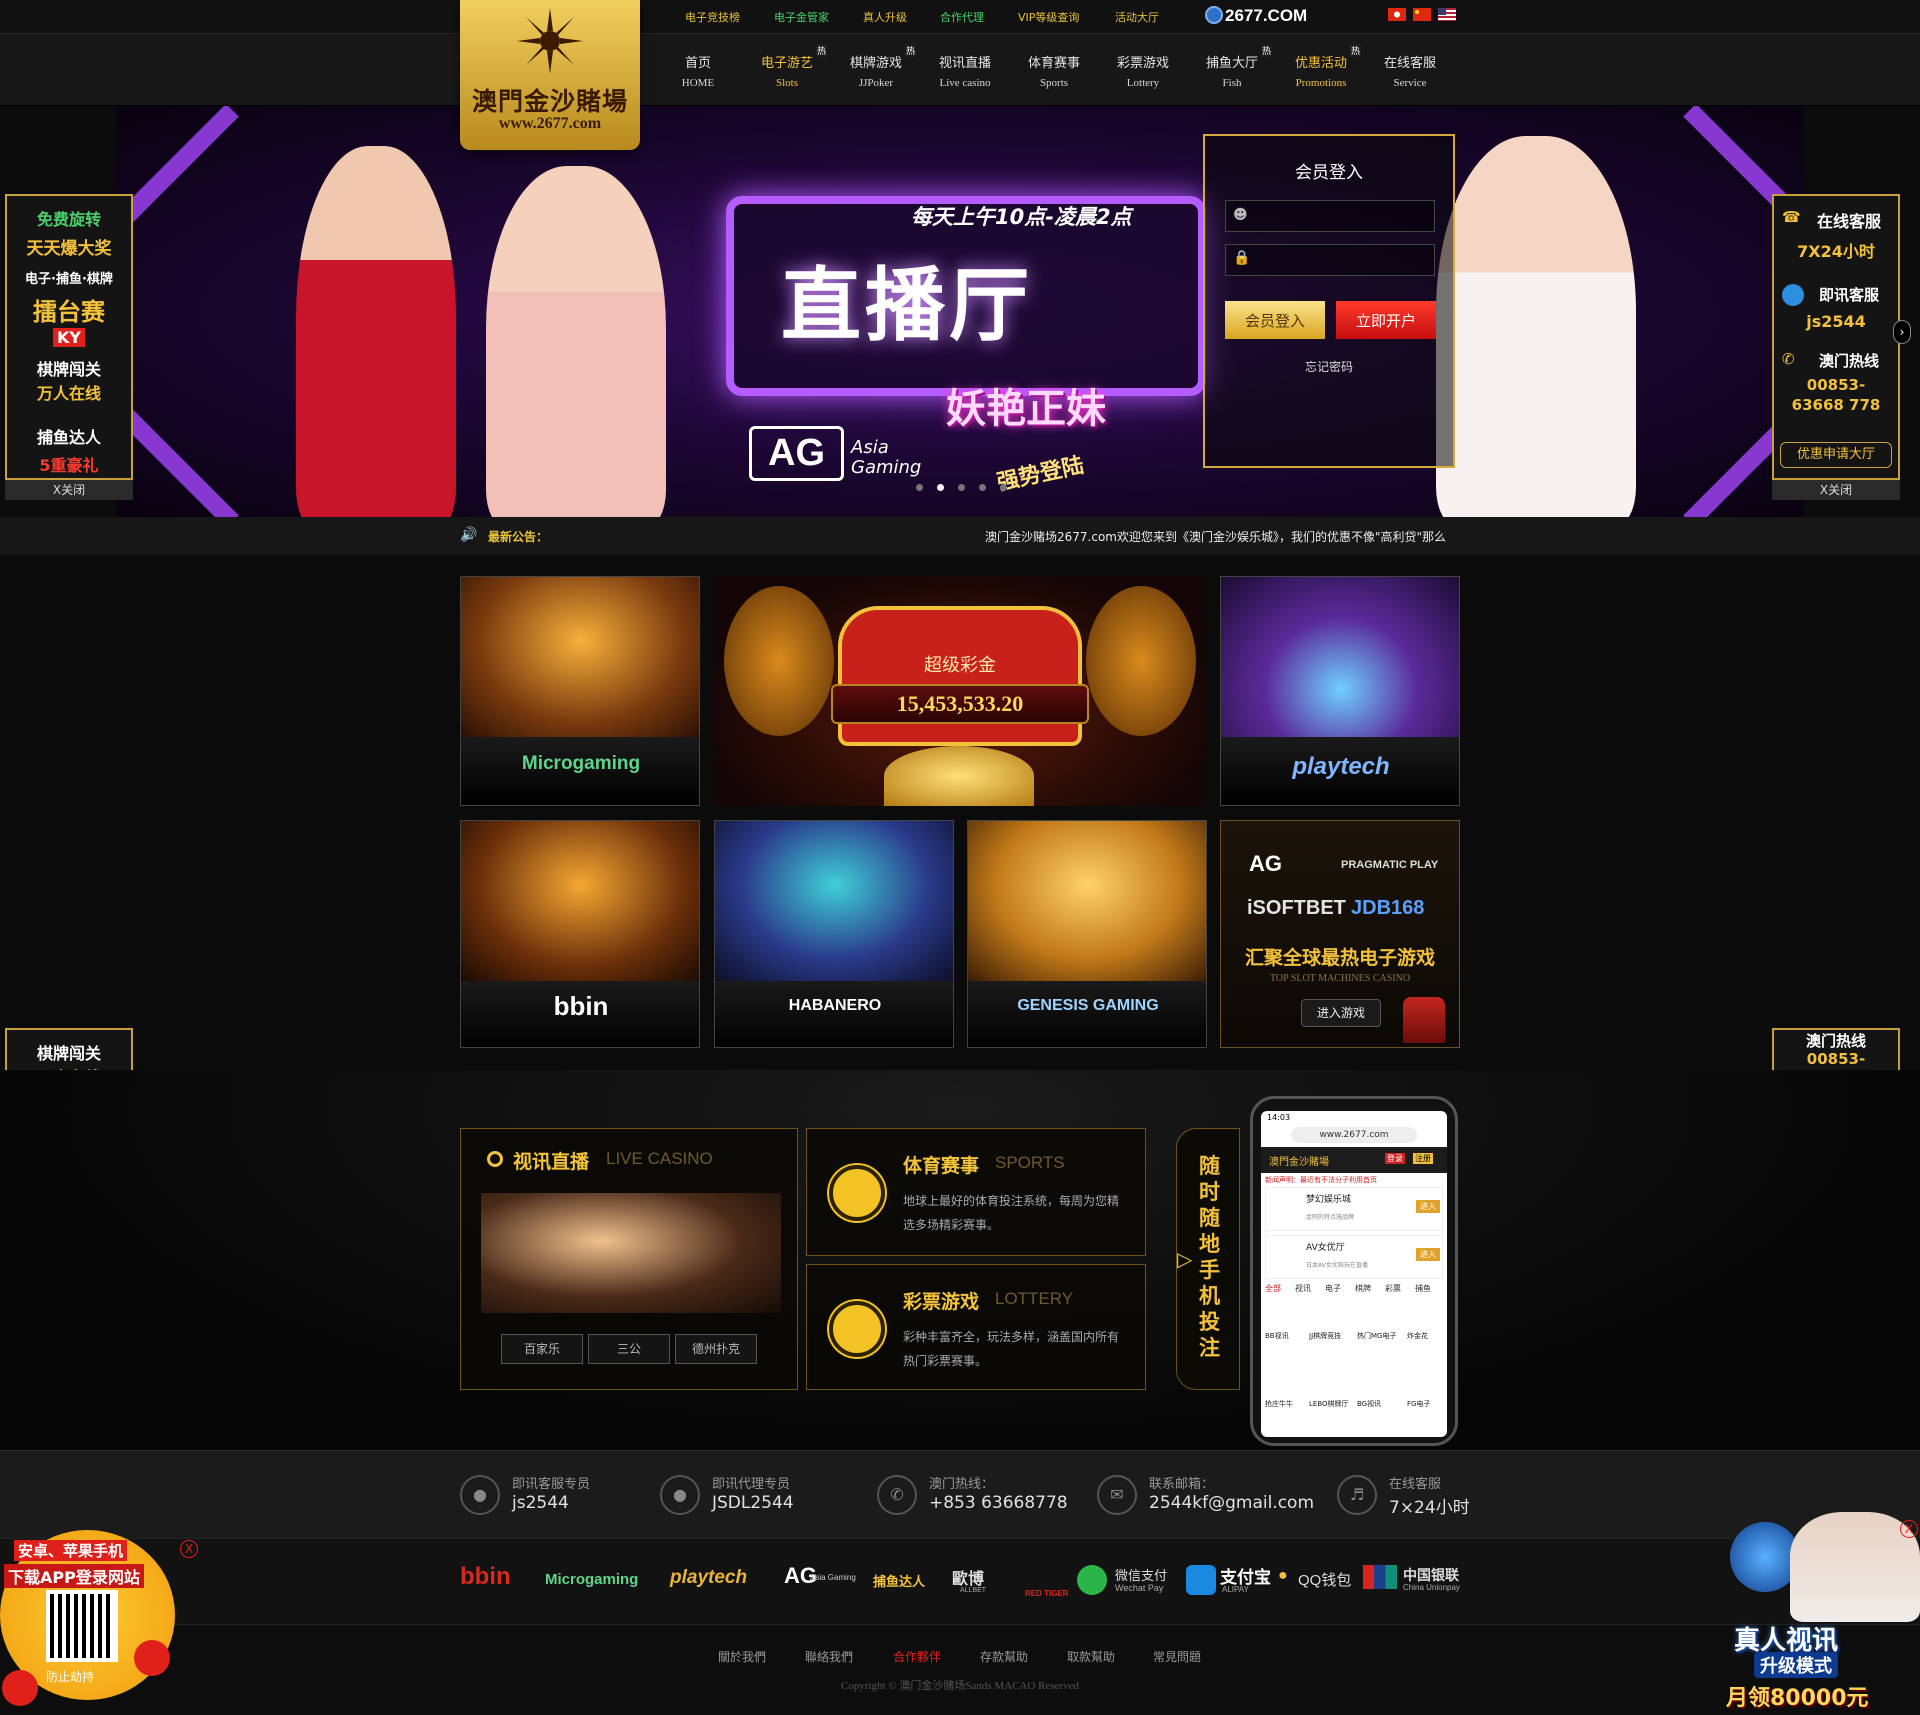  Describe the element at coordinates (960, 691) in the screenshot. I see `jackpot-banner: 超级彩金 15,453,533.20` at that location.